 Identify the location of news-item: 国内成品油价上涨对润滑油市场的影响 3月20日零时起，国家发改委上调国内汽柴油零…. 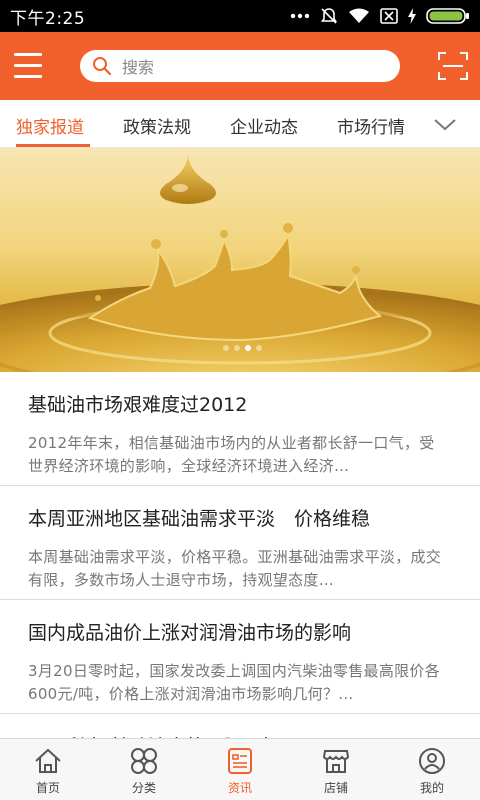
(240, 657).